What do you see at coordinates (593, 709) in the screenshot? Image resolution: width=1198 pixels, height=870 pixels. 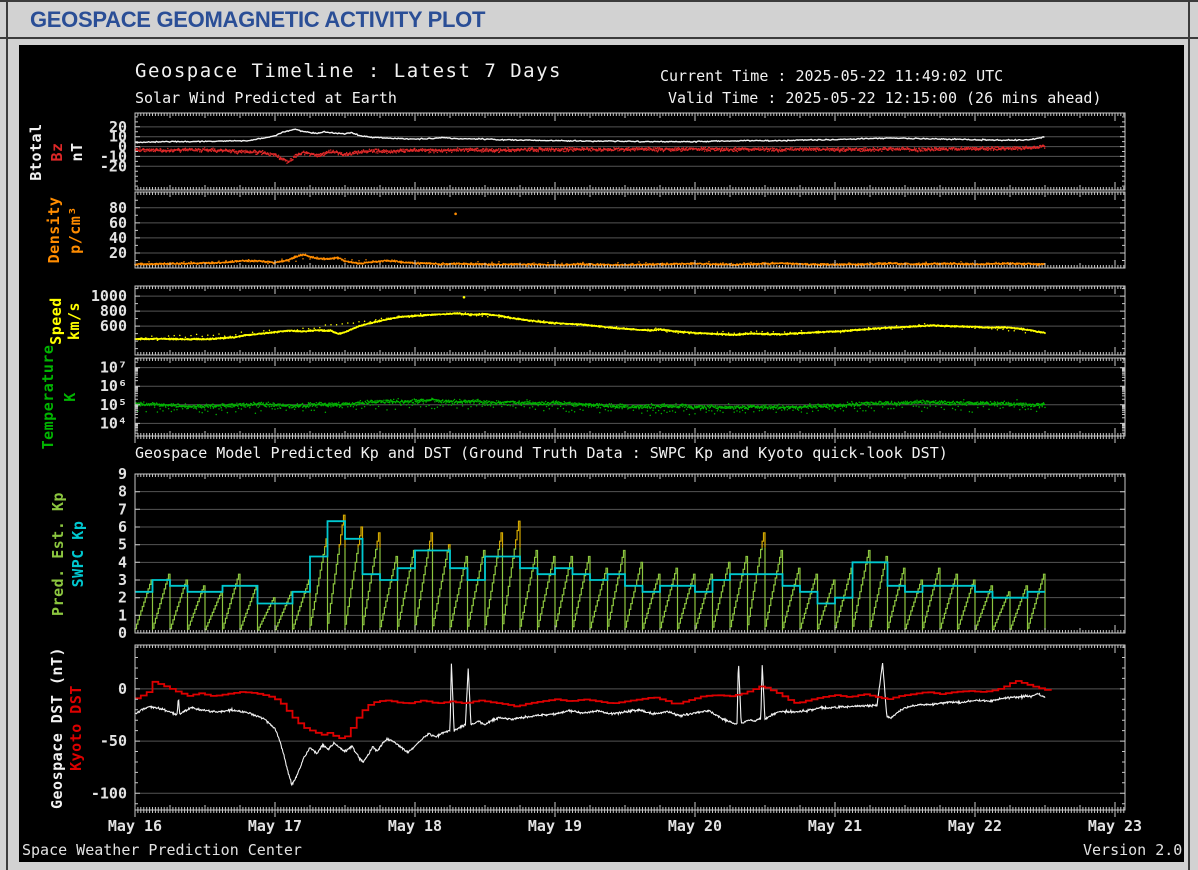 I see `series-kyoto-dst` at bounding box center [593, 709].